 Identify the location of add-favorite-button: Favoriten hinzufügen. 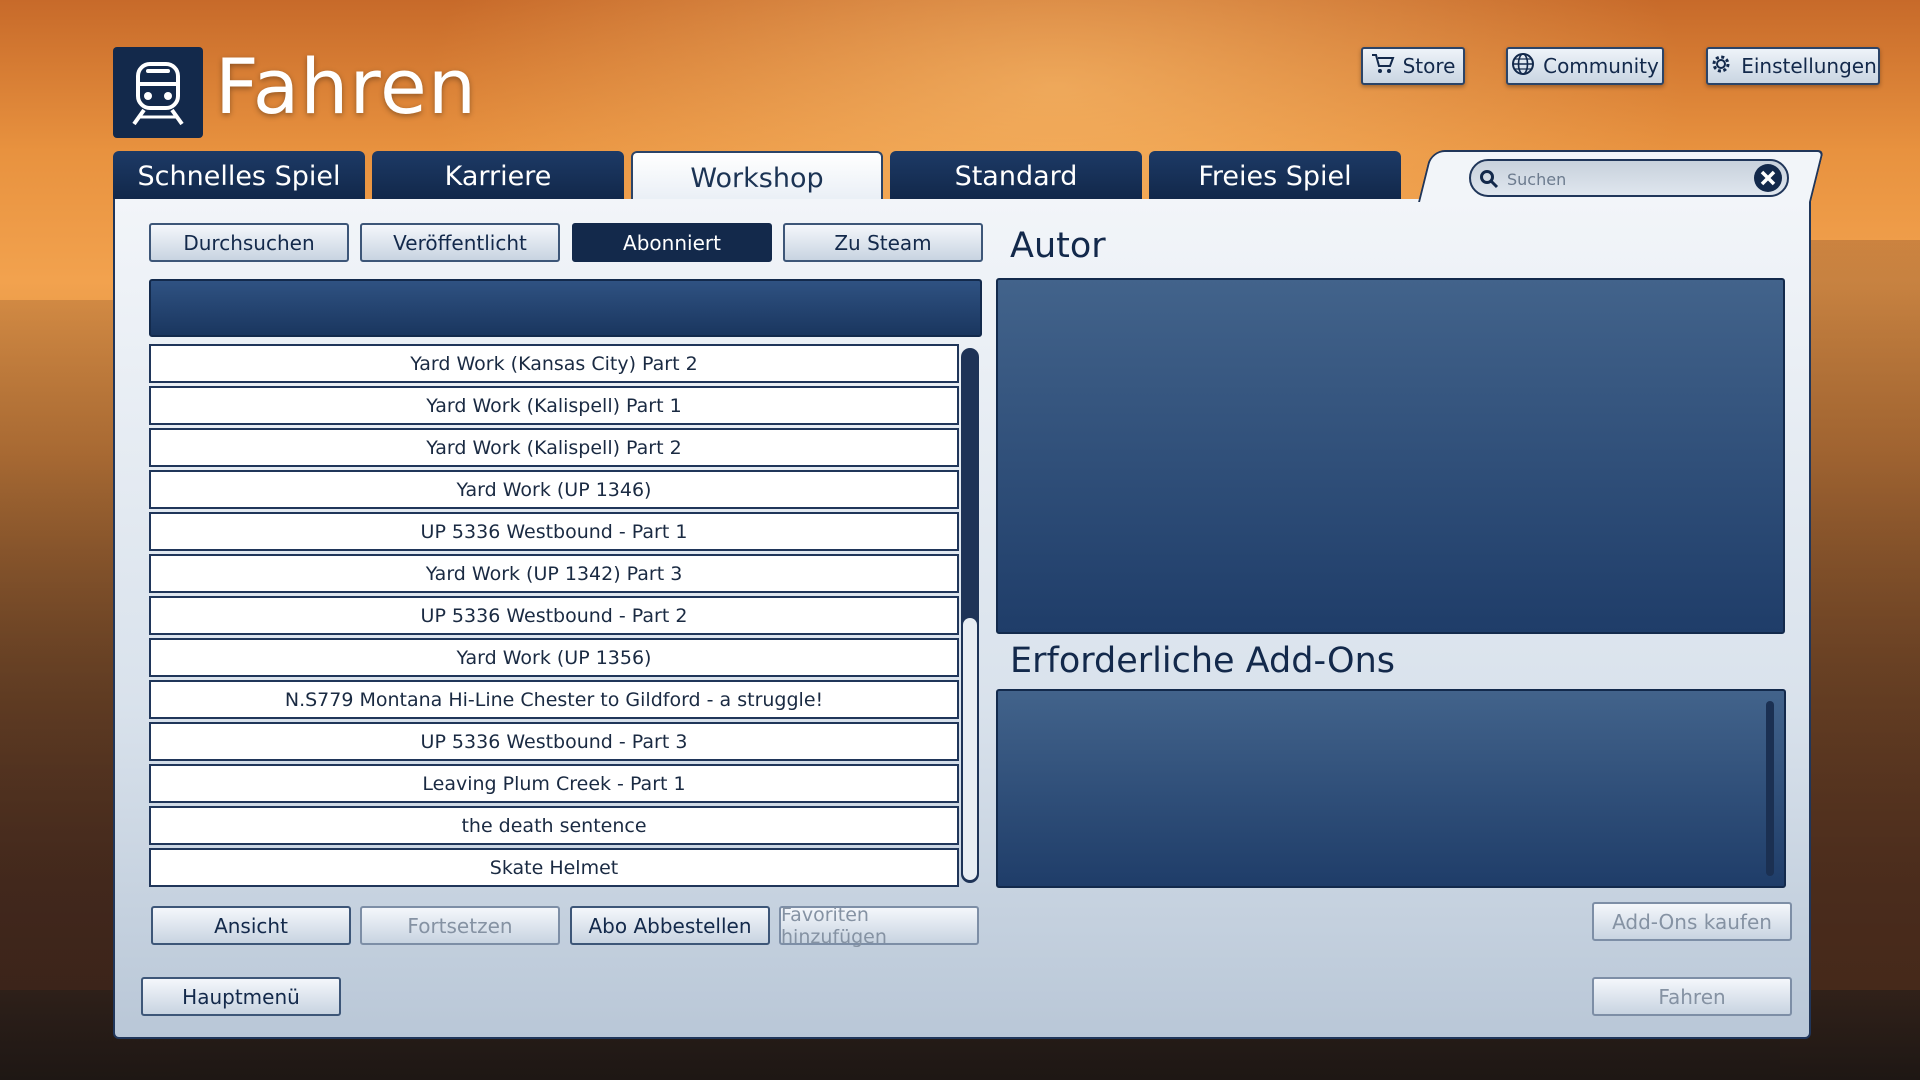
(879, 926).